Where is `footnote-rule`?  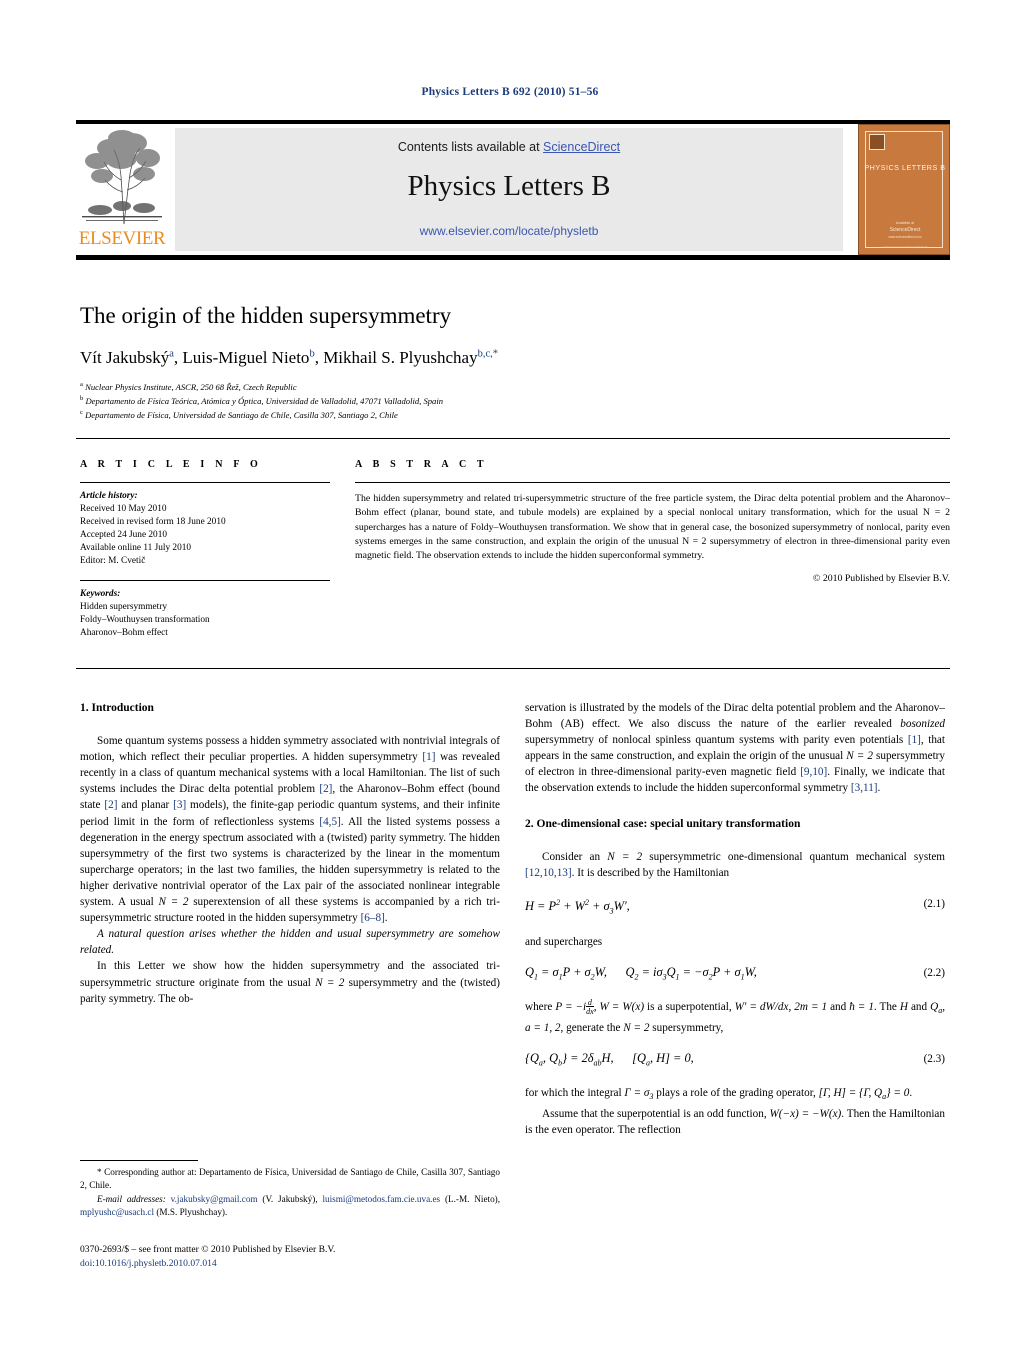 footnote-rule is located at coordinates (139, 1160).